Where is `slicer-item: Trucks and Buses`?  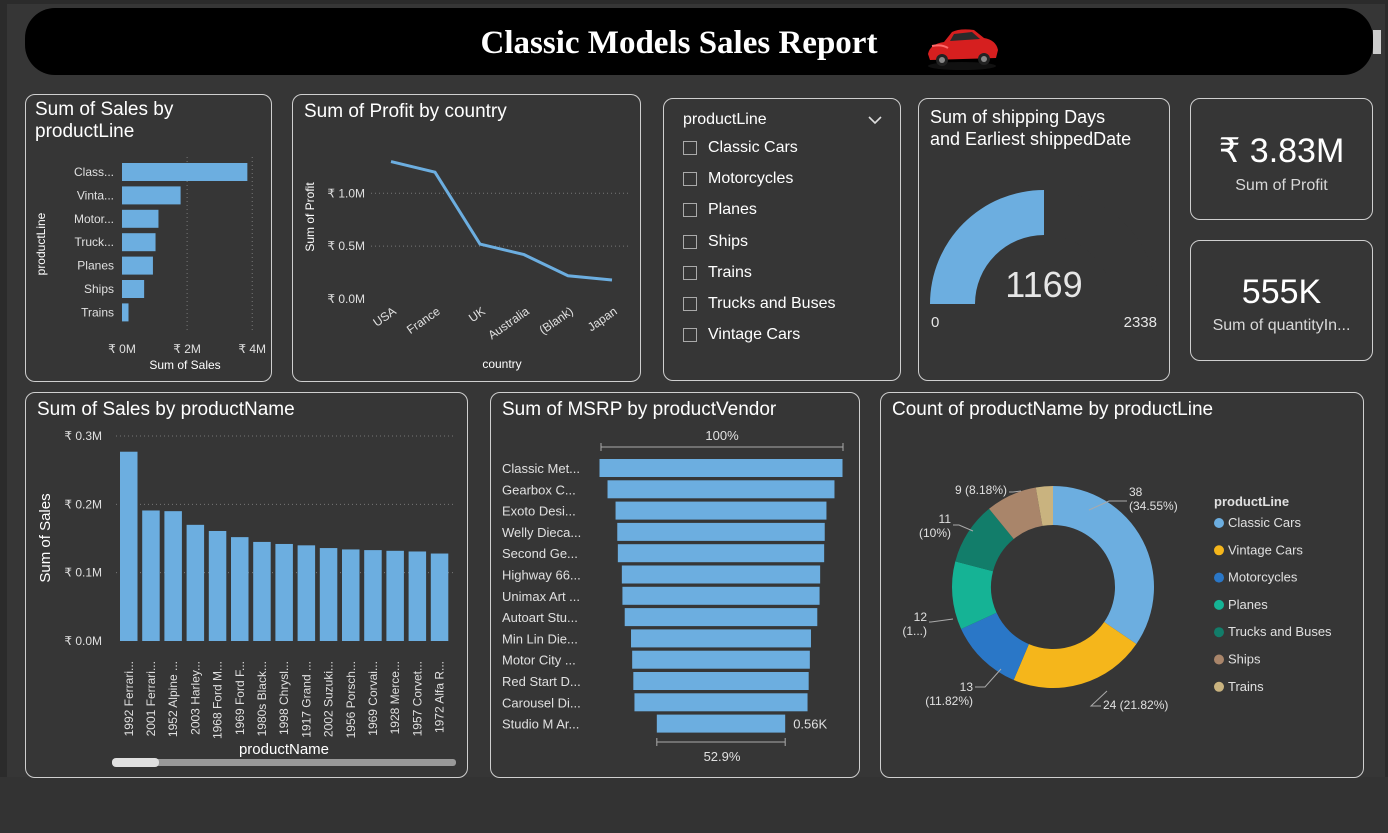
slicer-item: Trucks and Buses is located at coordinates (759, 304).